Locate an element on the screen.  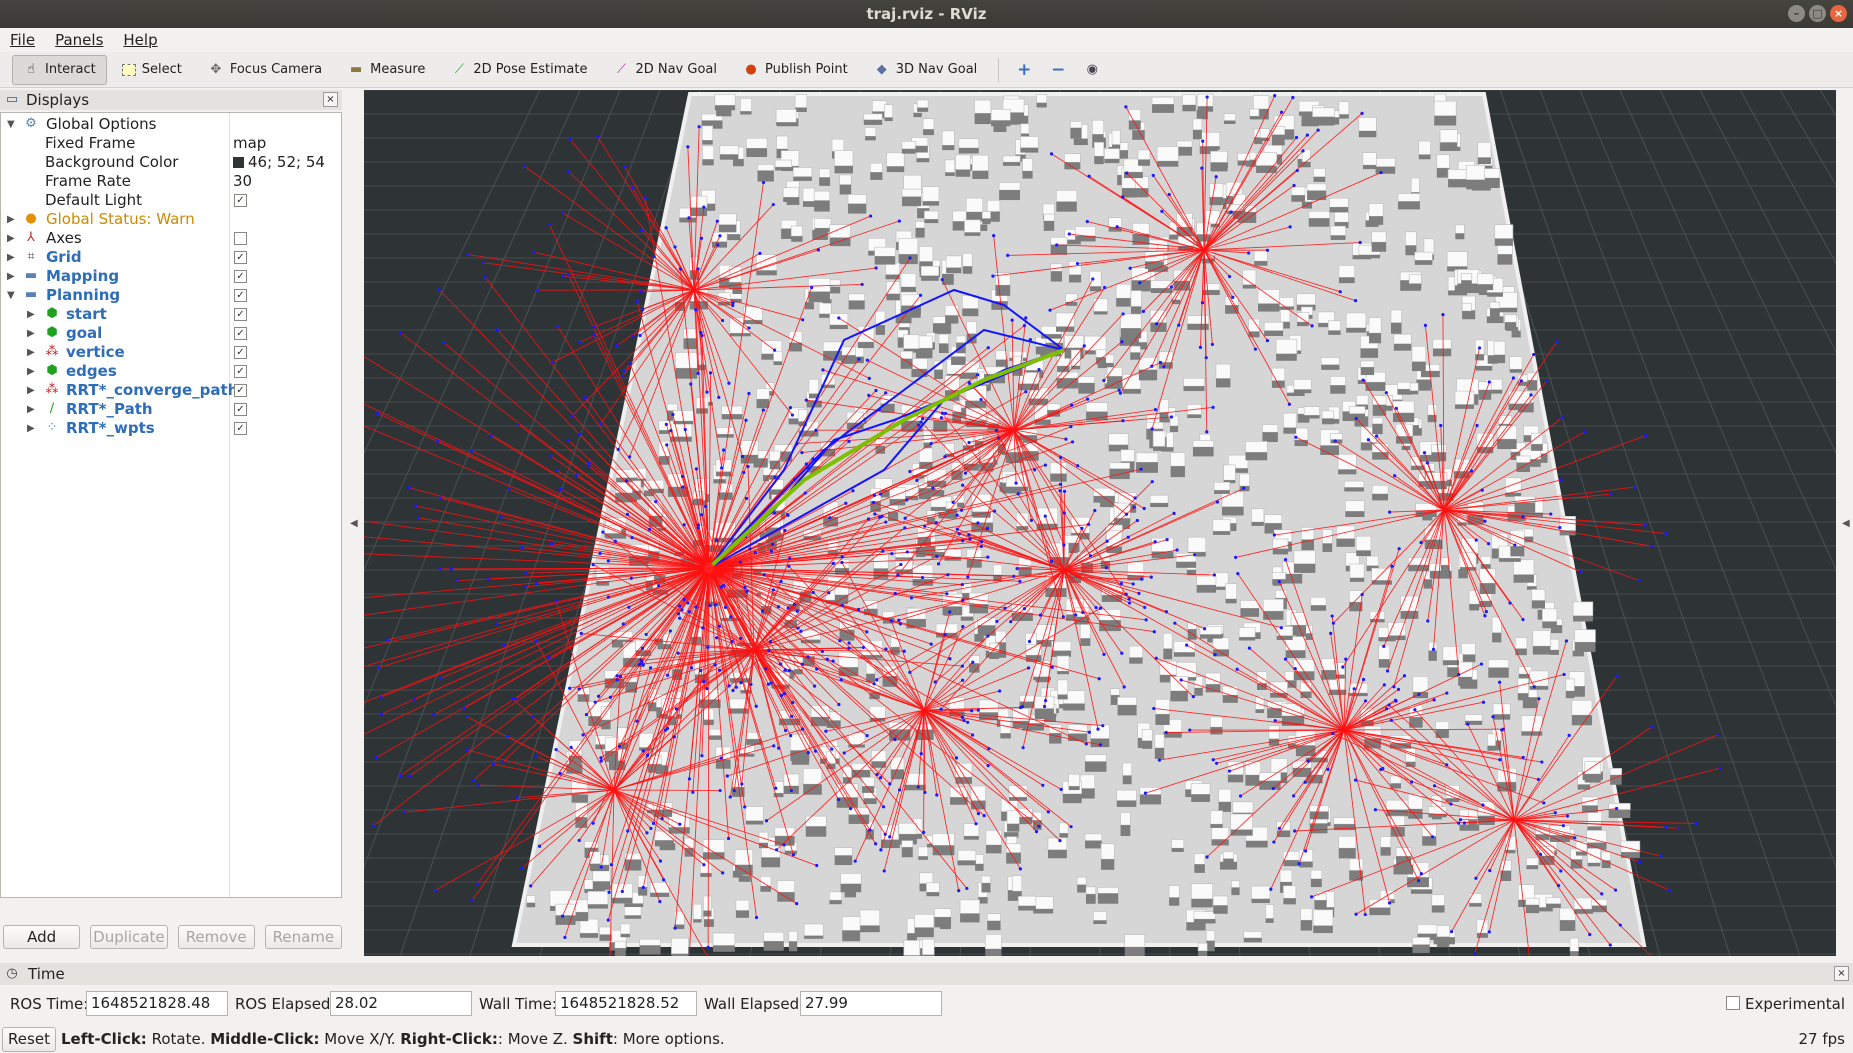
2d-nav-goal-tool-button: ⟋ 2D Nav Goal is located at coordinates (665, 70).